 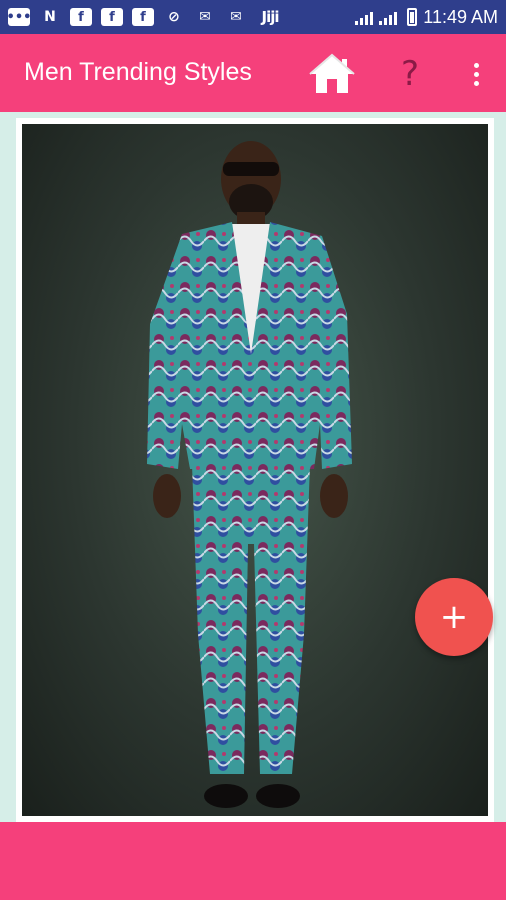 I want to click on bottom-bar, so click(x=253, y=861).